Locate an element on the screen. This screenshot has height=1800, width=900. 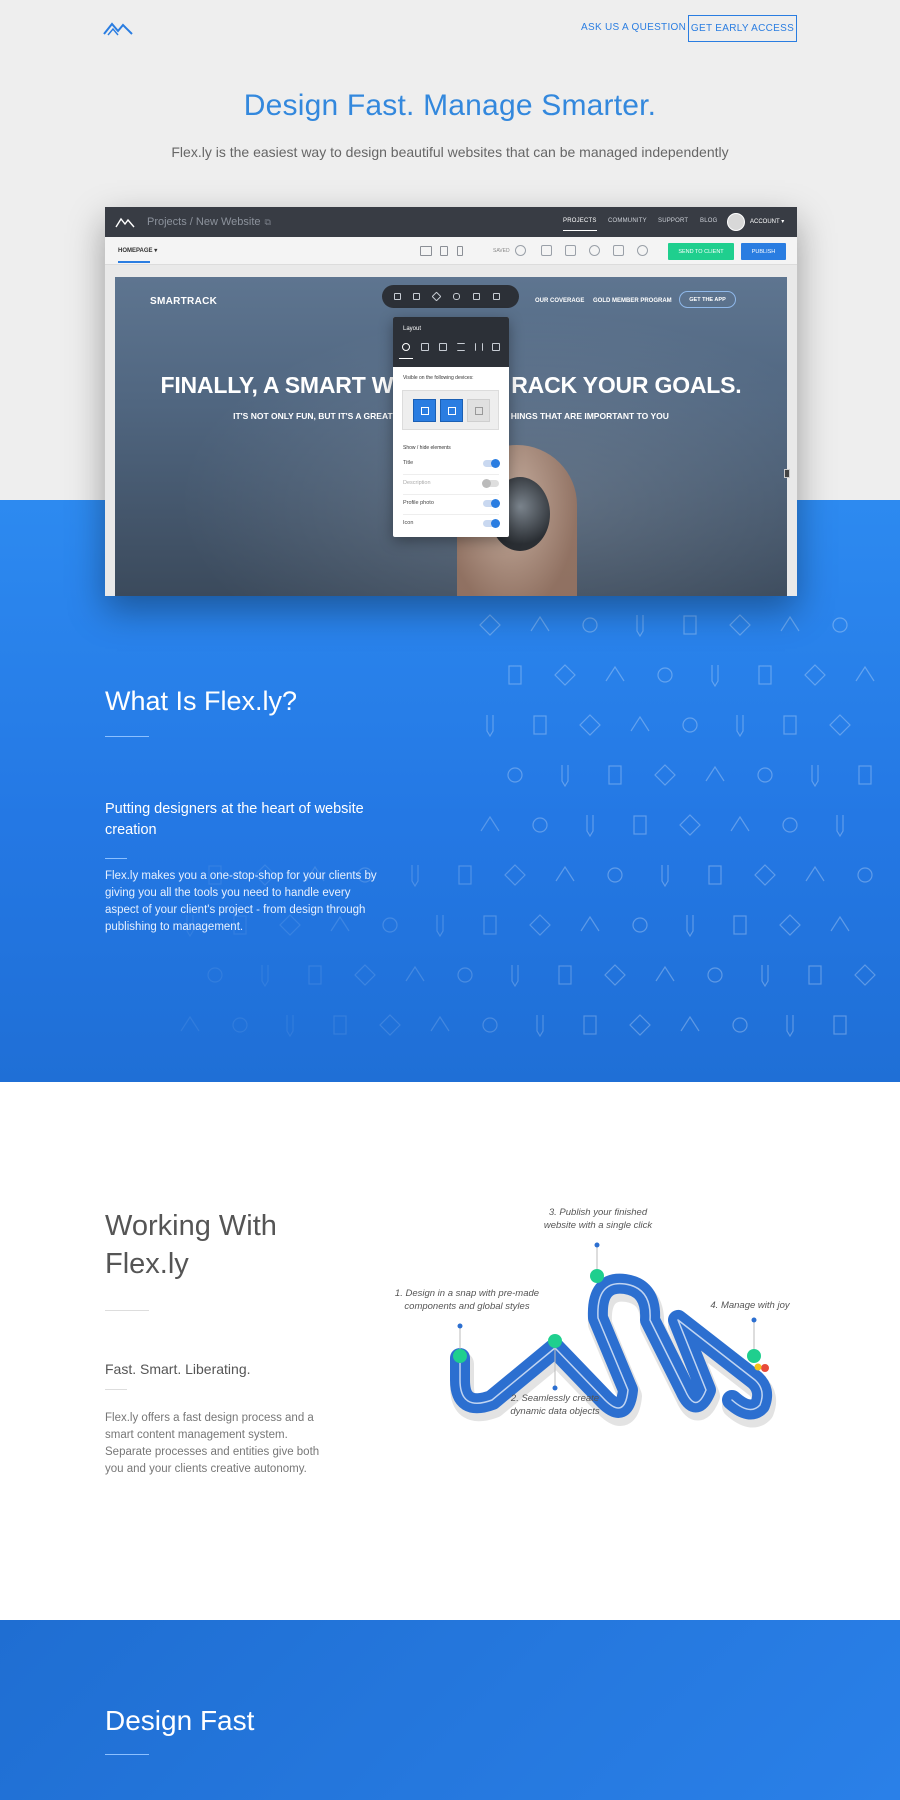
saved-check-icon is located at coordinates (520, 250).